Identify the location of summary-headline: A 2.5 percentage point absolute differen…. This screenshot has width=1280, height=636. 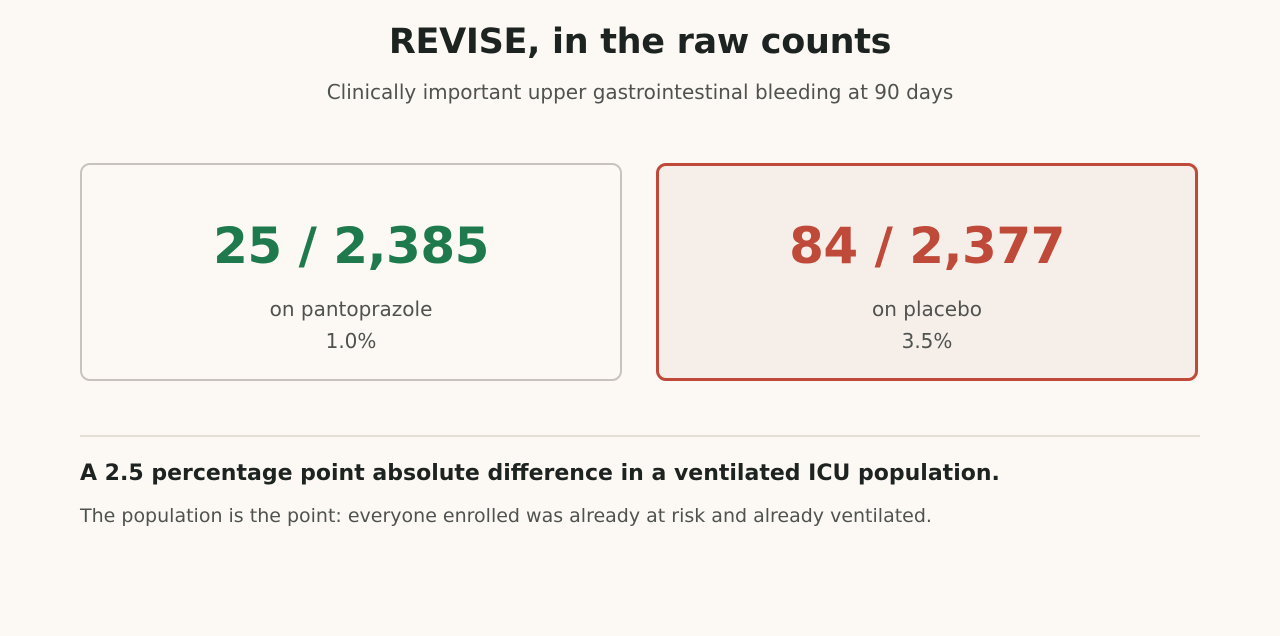
(540, 473).